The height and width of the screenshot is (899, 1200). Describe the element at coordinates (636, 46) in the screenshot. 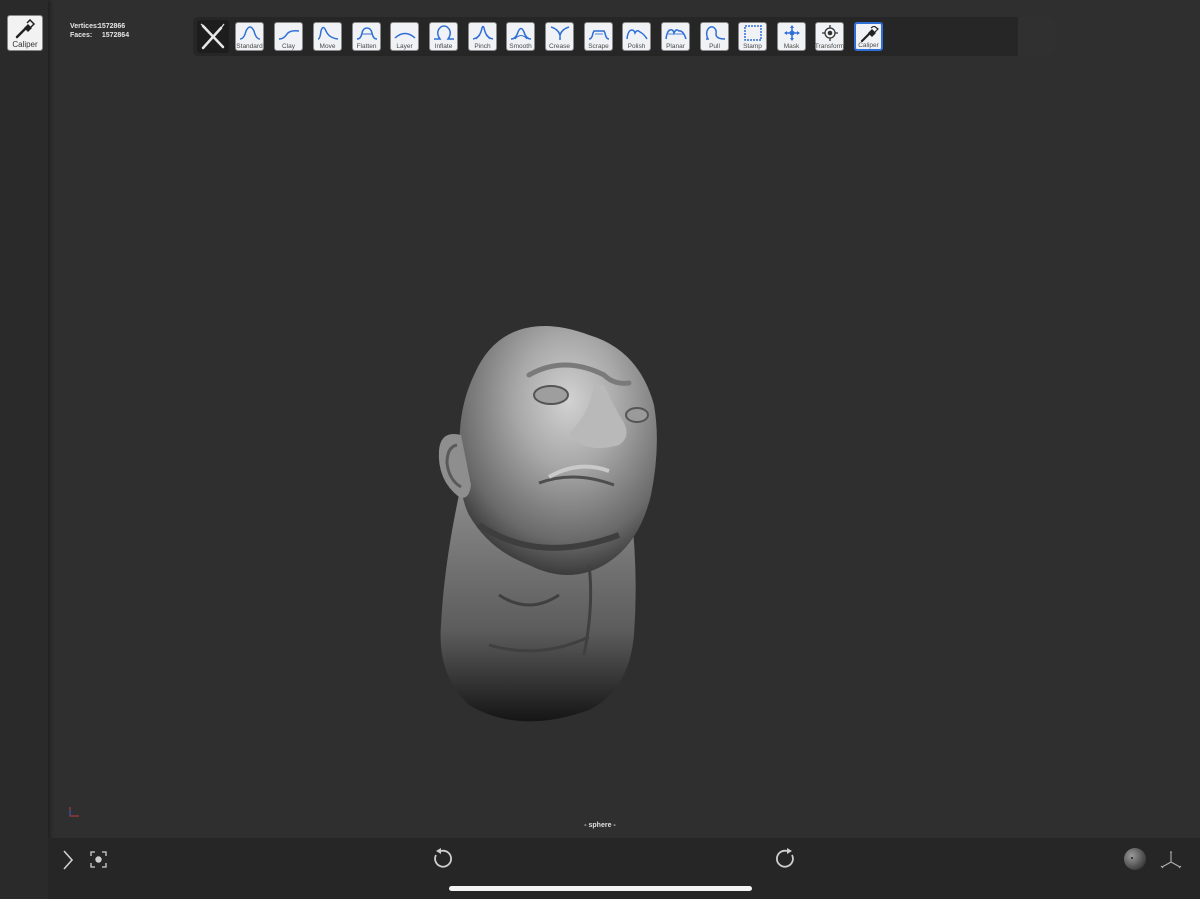

I see `tool-label: Polish` at that location.